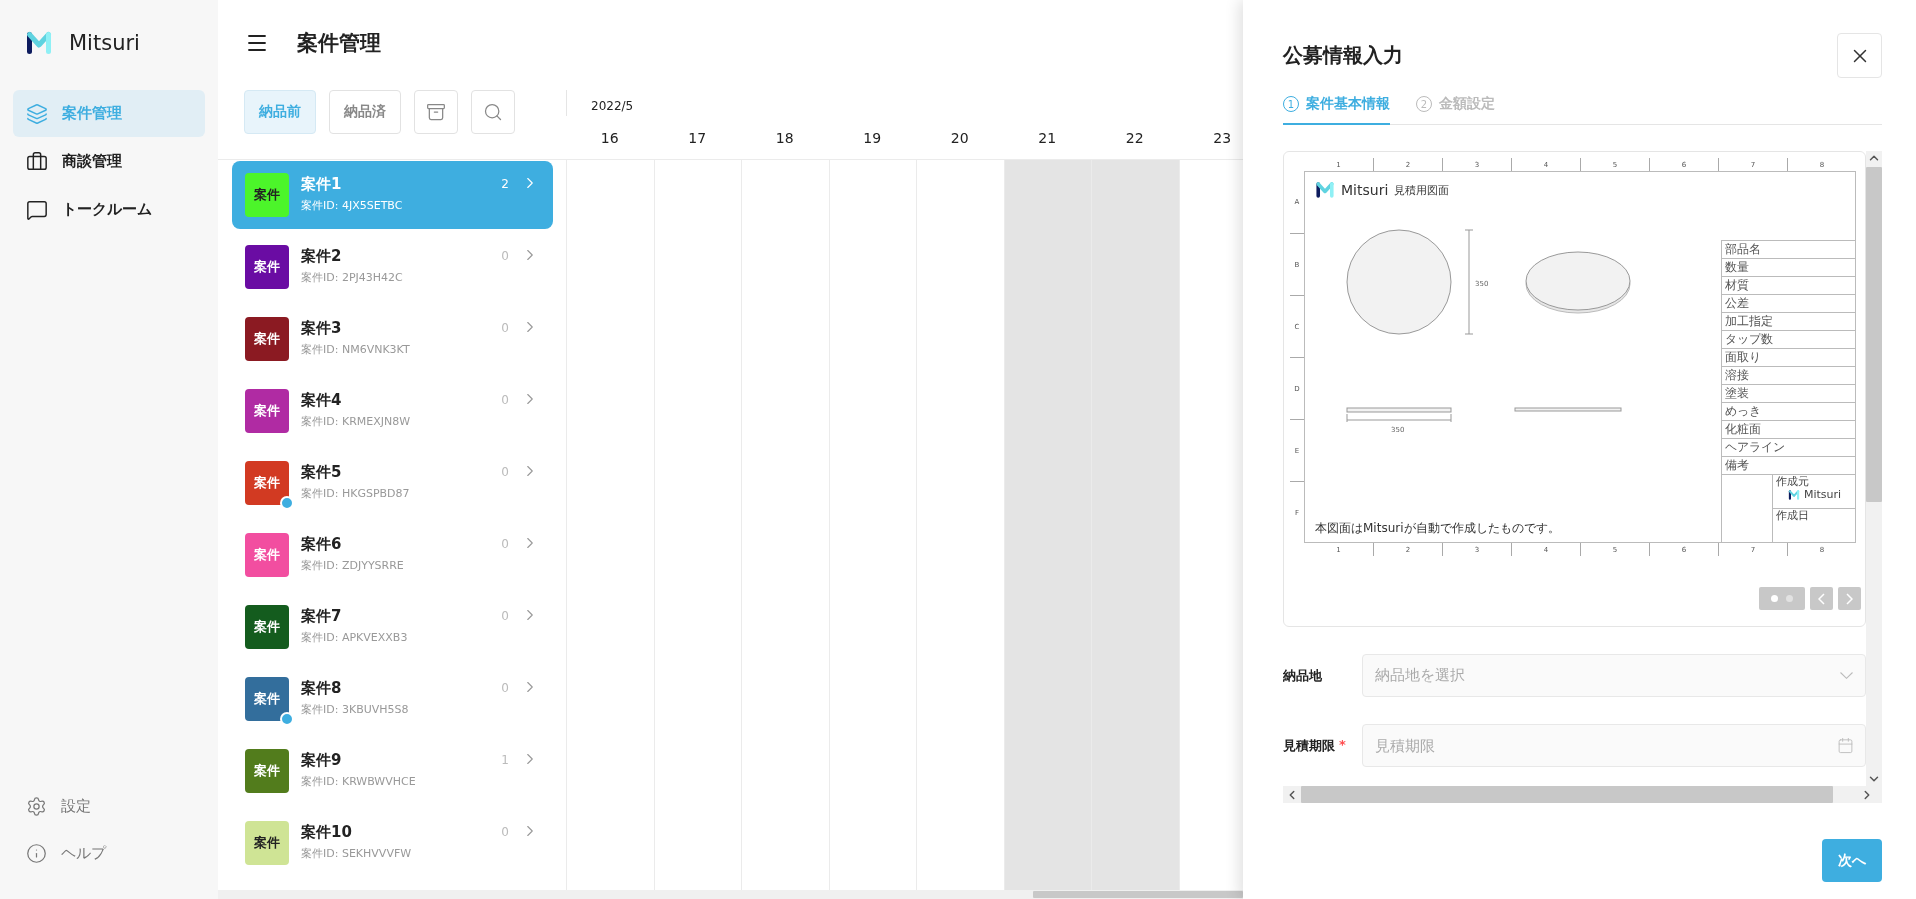 This screenshot has width=1916, height=899. I want to click on project-row: 案件 案件4 案件ID: KRMEXJN8W 0, so click(392, 411).